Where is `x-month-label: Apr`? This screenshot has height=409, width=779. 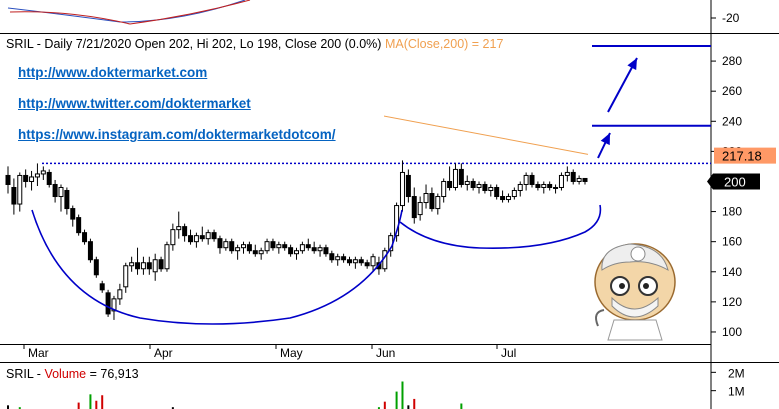 x-month-label: Apr is located at coordinates (163, 353).